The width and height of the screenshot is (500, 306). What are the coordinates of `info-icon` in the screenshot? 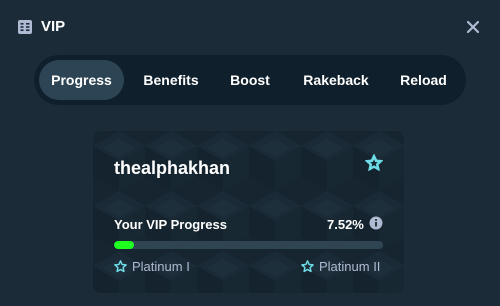 It's located at (376, 223).